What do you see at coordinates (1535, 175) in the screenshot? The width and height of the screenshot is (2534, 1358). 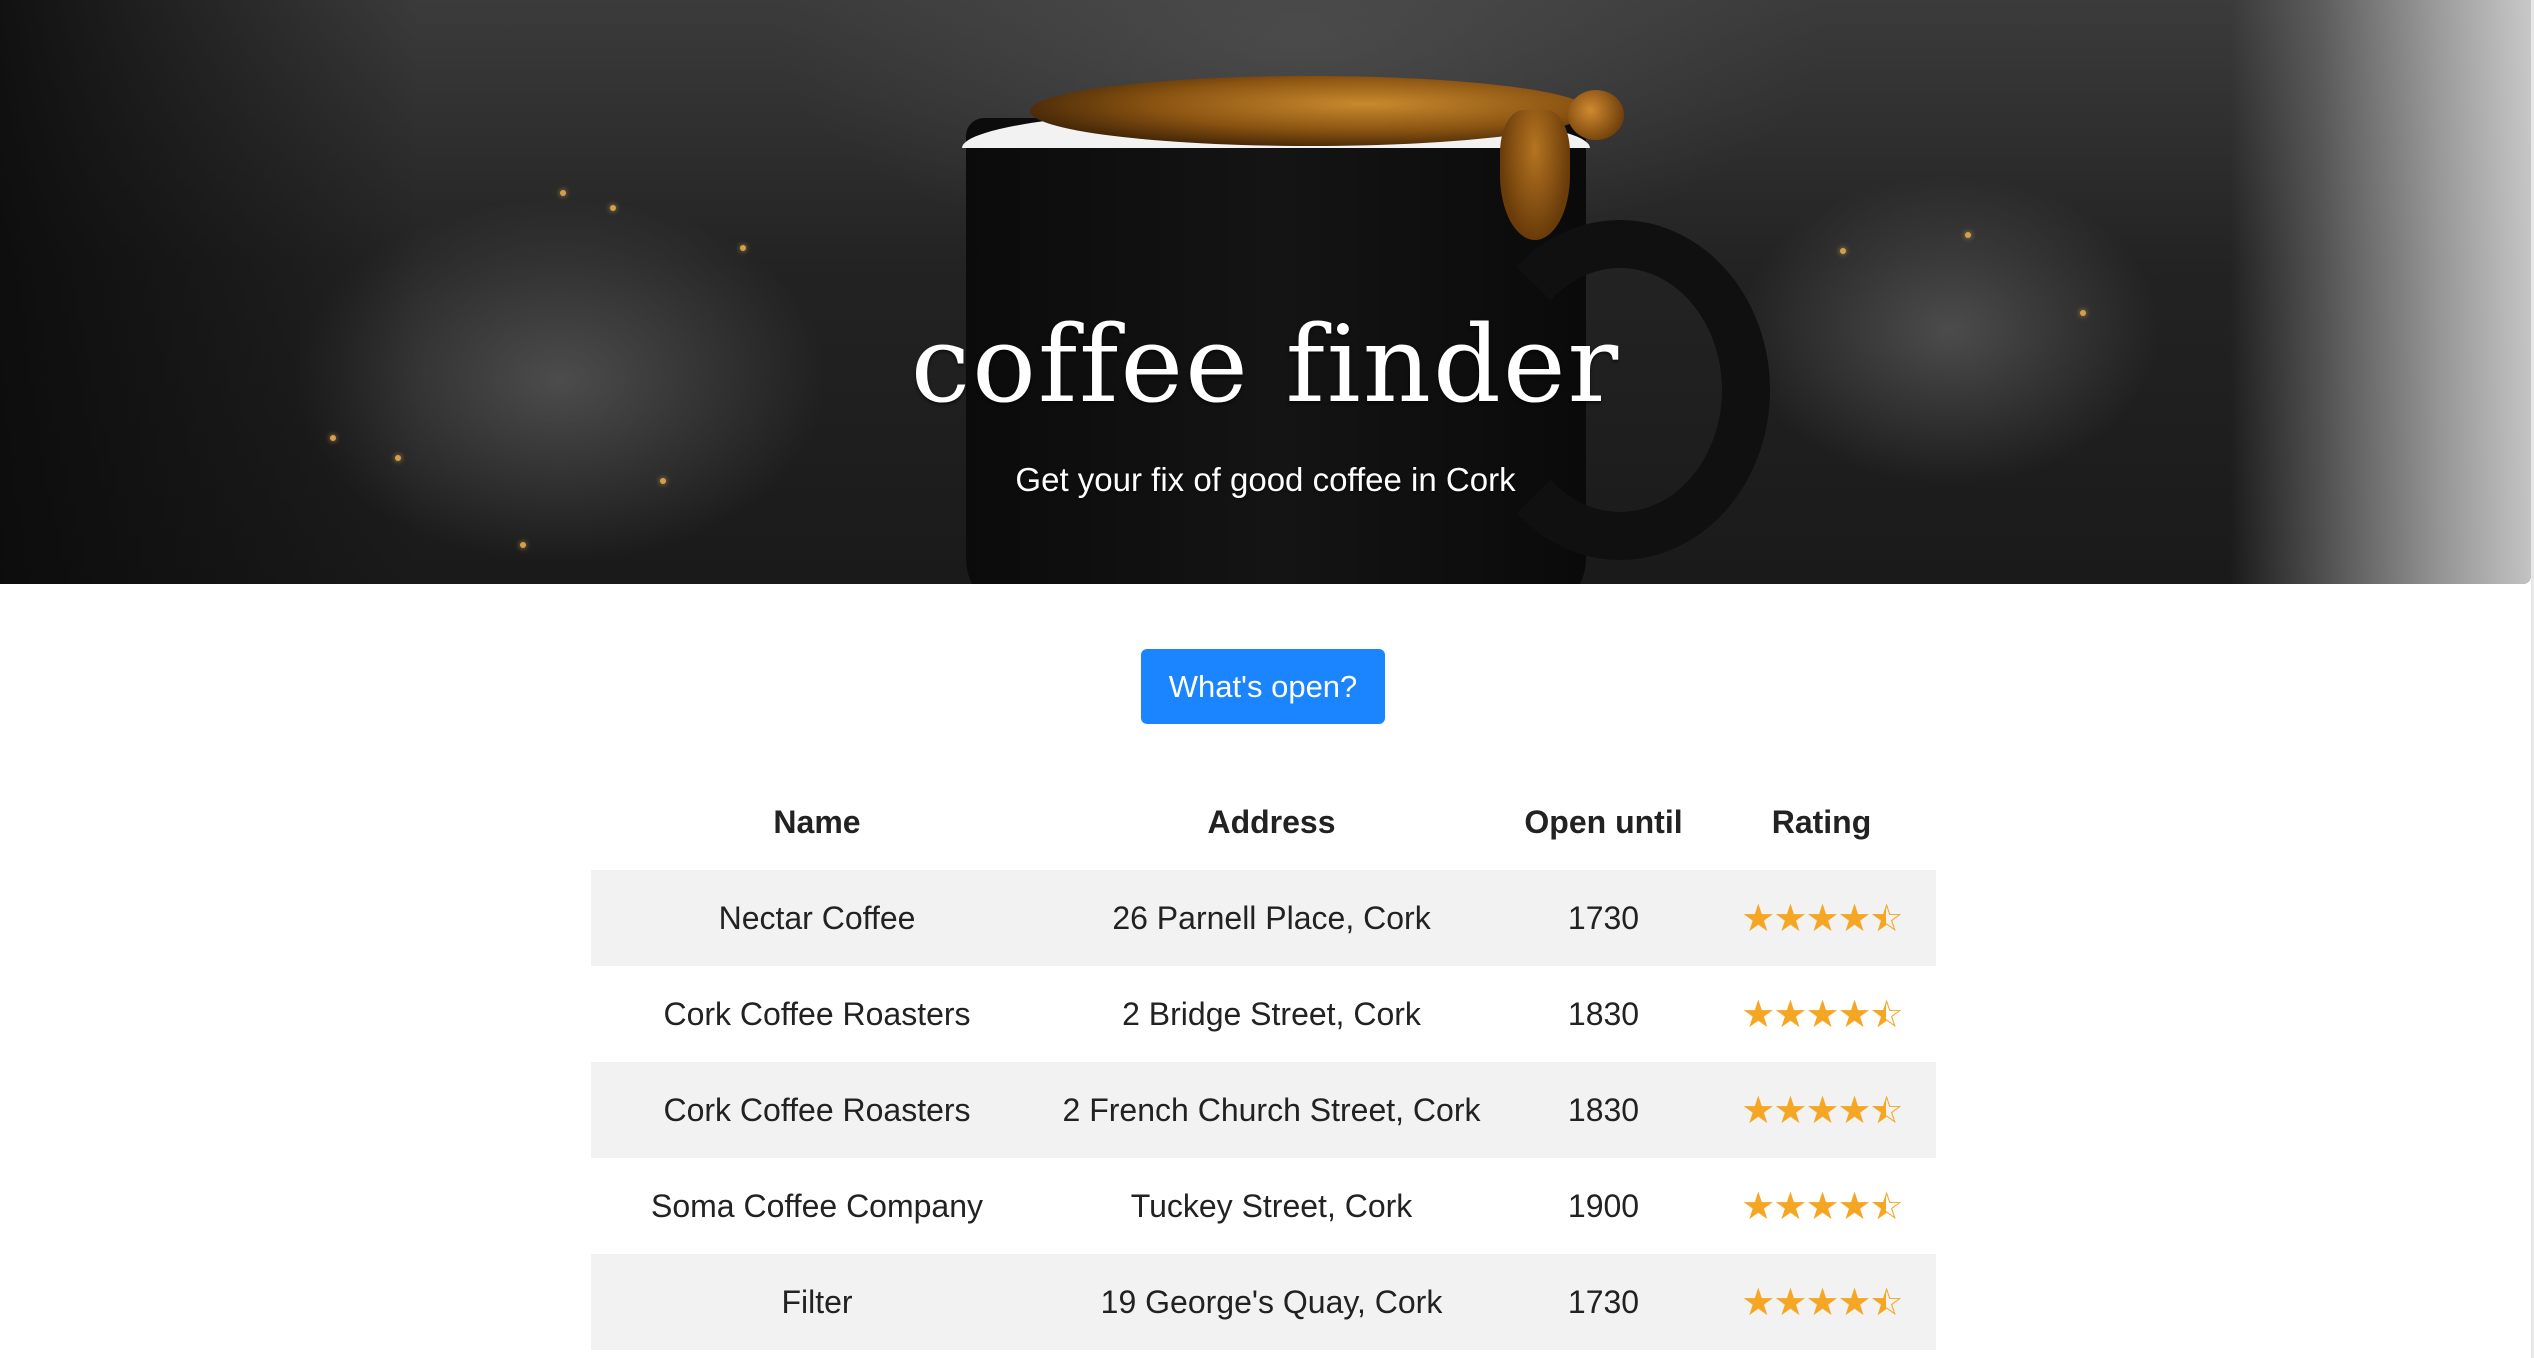 I see `coffee-spill` at bounding box center [1535, 175].